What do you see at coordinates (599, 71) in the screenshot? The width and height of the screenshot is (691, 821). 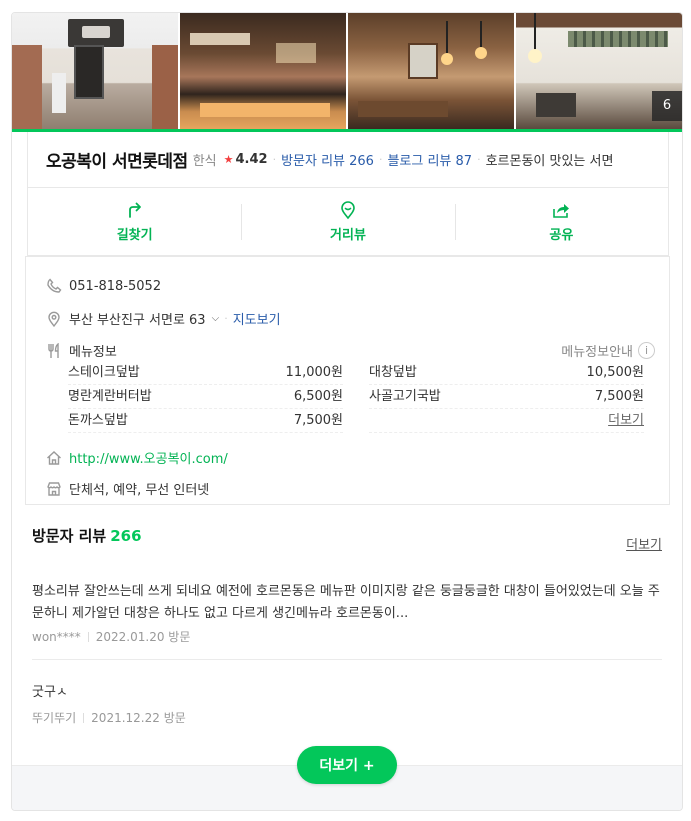 I see `photo-interior: 6` at bounding box center [599, 71].